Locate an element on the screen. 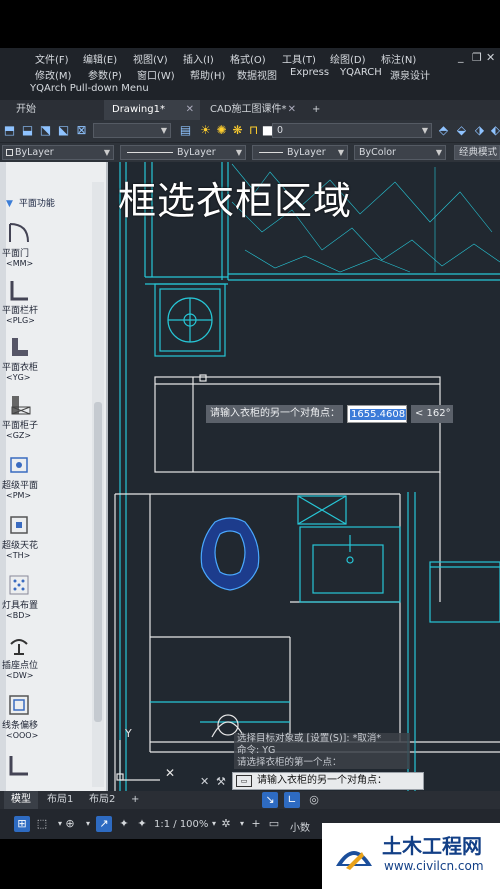 The width and height of the screenshot is (500, 889). dynamic-input-angle: < 162° is located at coordinates (432, 414).